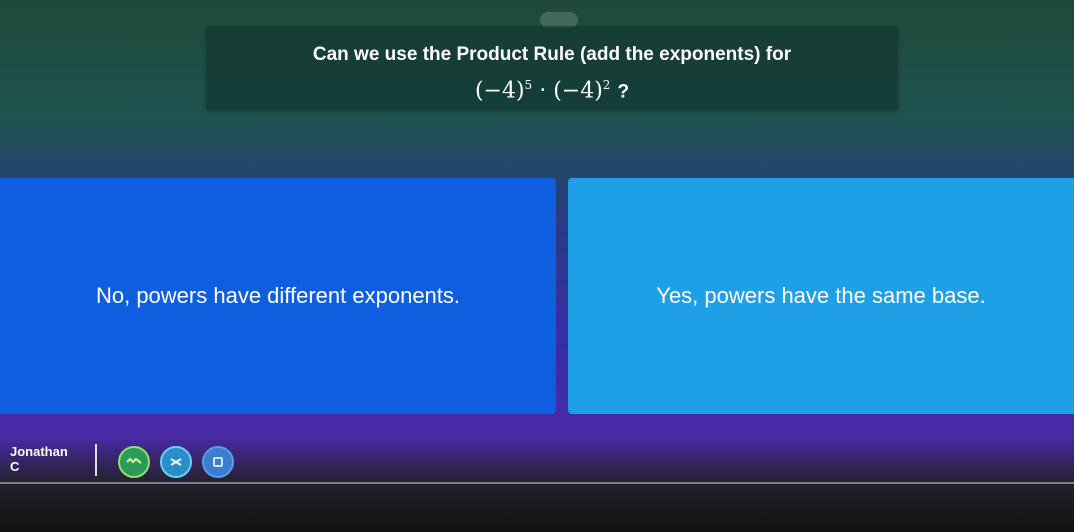 This screenshot has width=1074, height=532. Describe the element at coordinates (623, 92) in the screenshot. I see `question-mark: ?` at that location.